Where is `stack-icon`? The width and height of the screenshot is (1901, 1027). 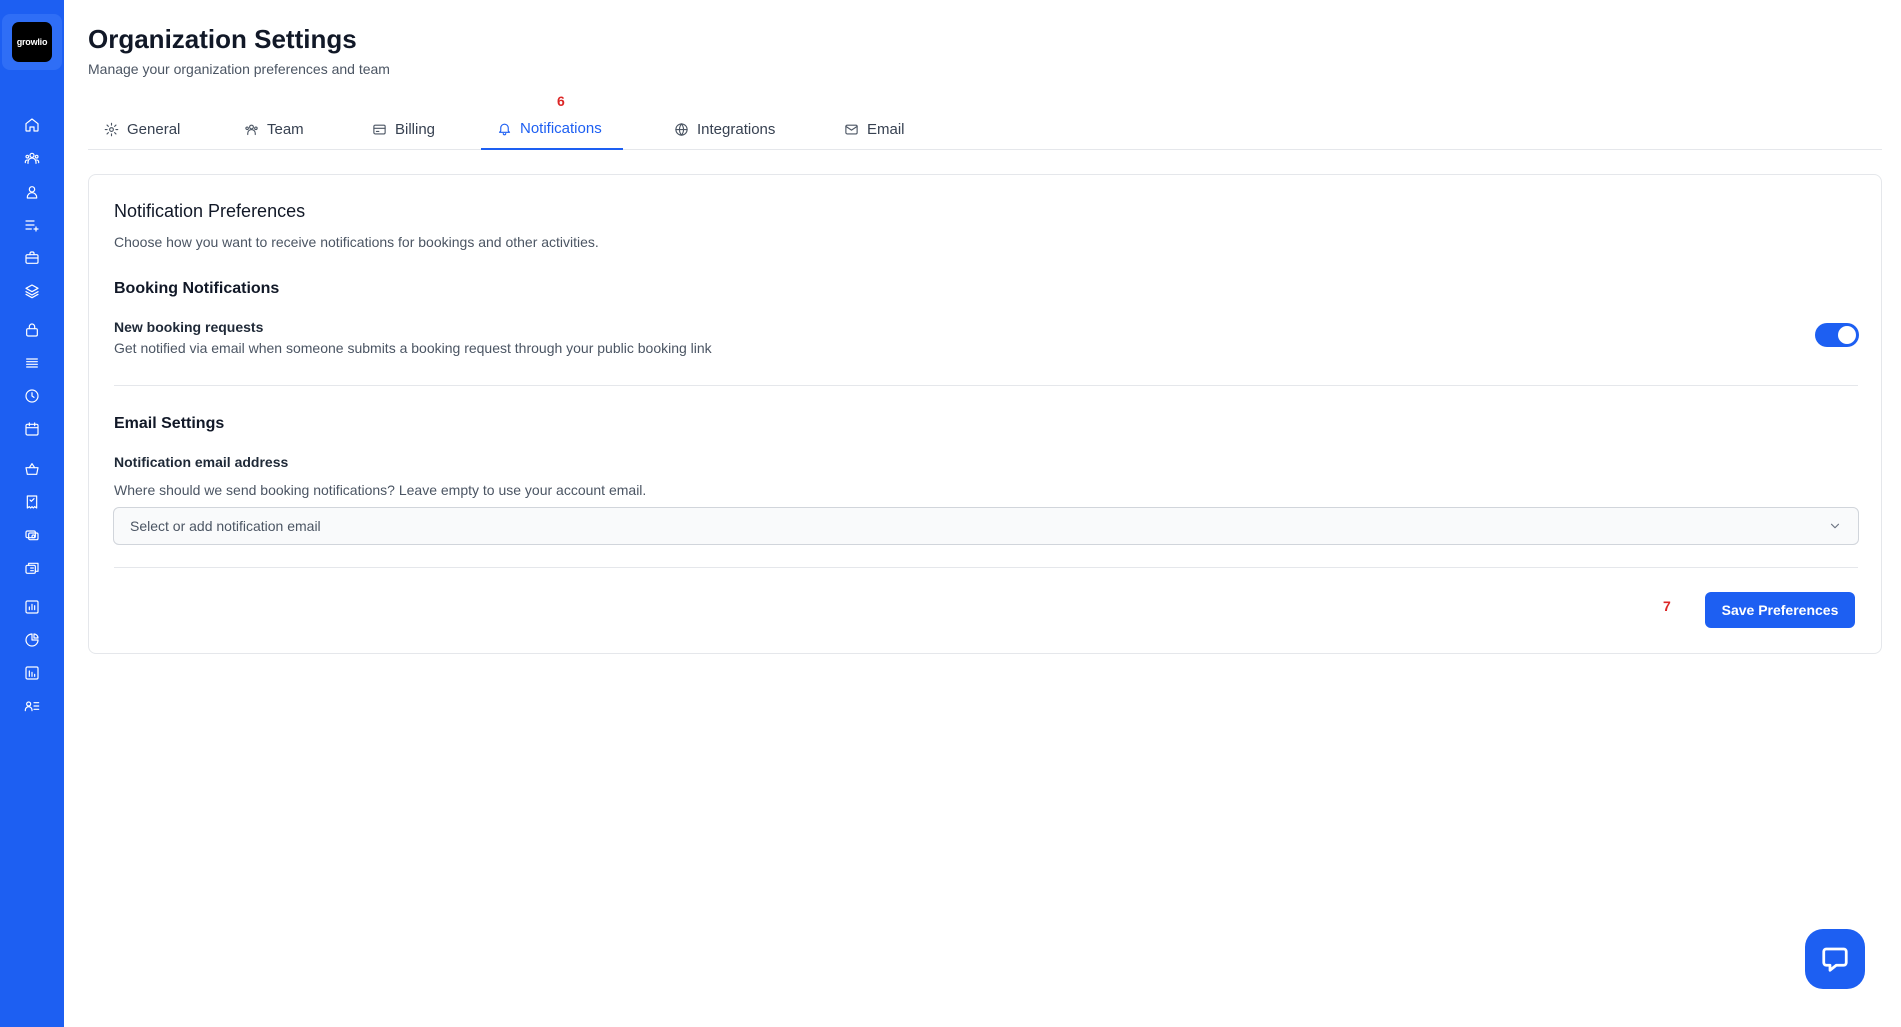 stack-icon is located at coordinates (32, 568).